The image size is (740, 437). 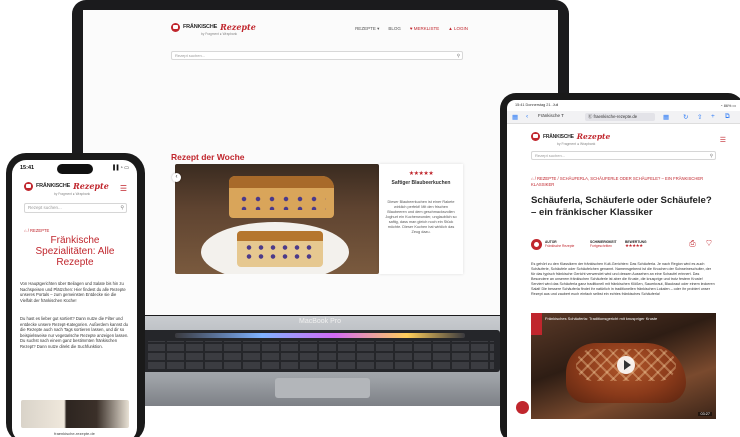 I want to click on back-icon: ‹, so click(x=527, y=116).